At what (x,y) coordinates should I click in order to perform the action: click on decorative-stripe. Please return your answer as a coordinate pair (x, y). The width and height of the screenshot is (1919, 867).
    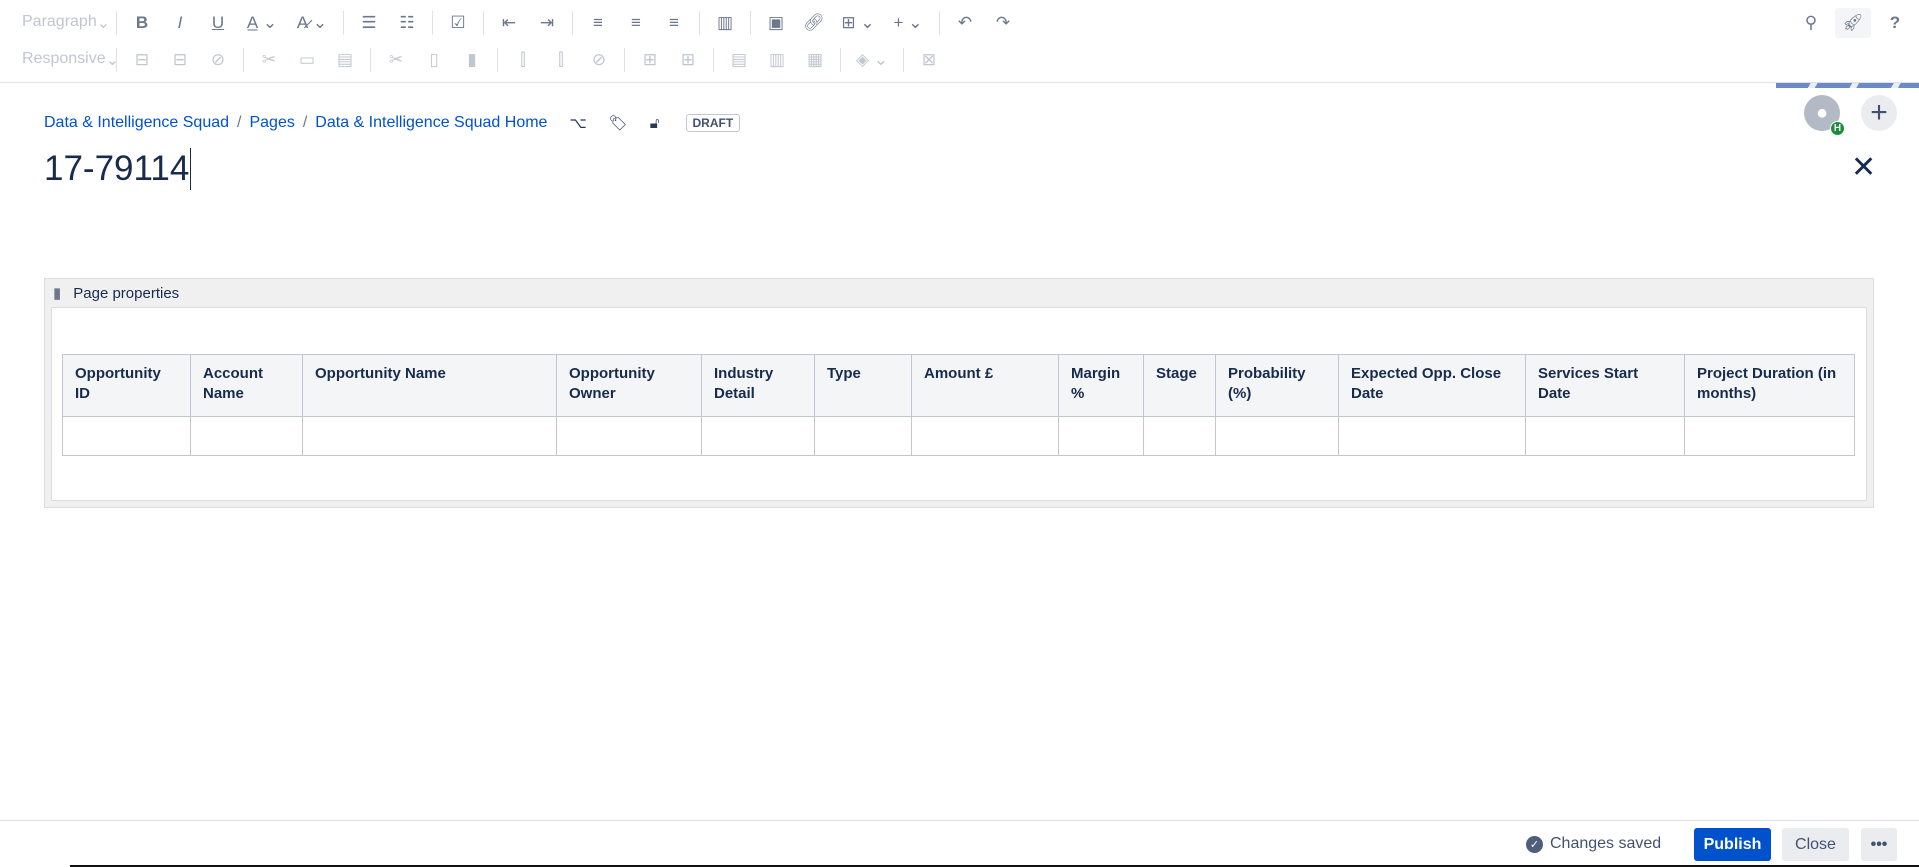
    Looking at the image, I should click on (1847, 85).